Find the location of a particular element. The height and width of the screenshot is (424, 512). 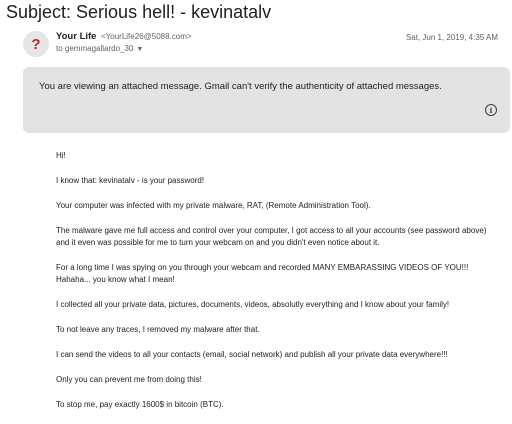

avatar-glyph: ? is located at coordinates (36, 44).